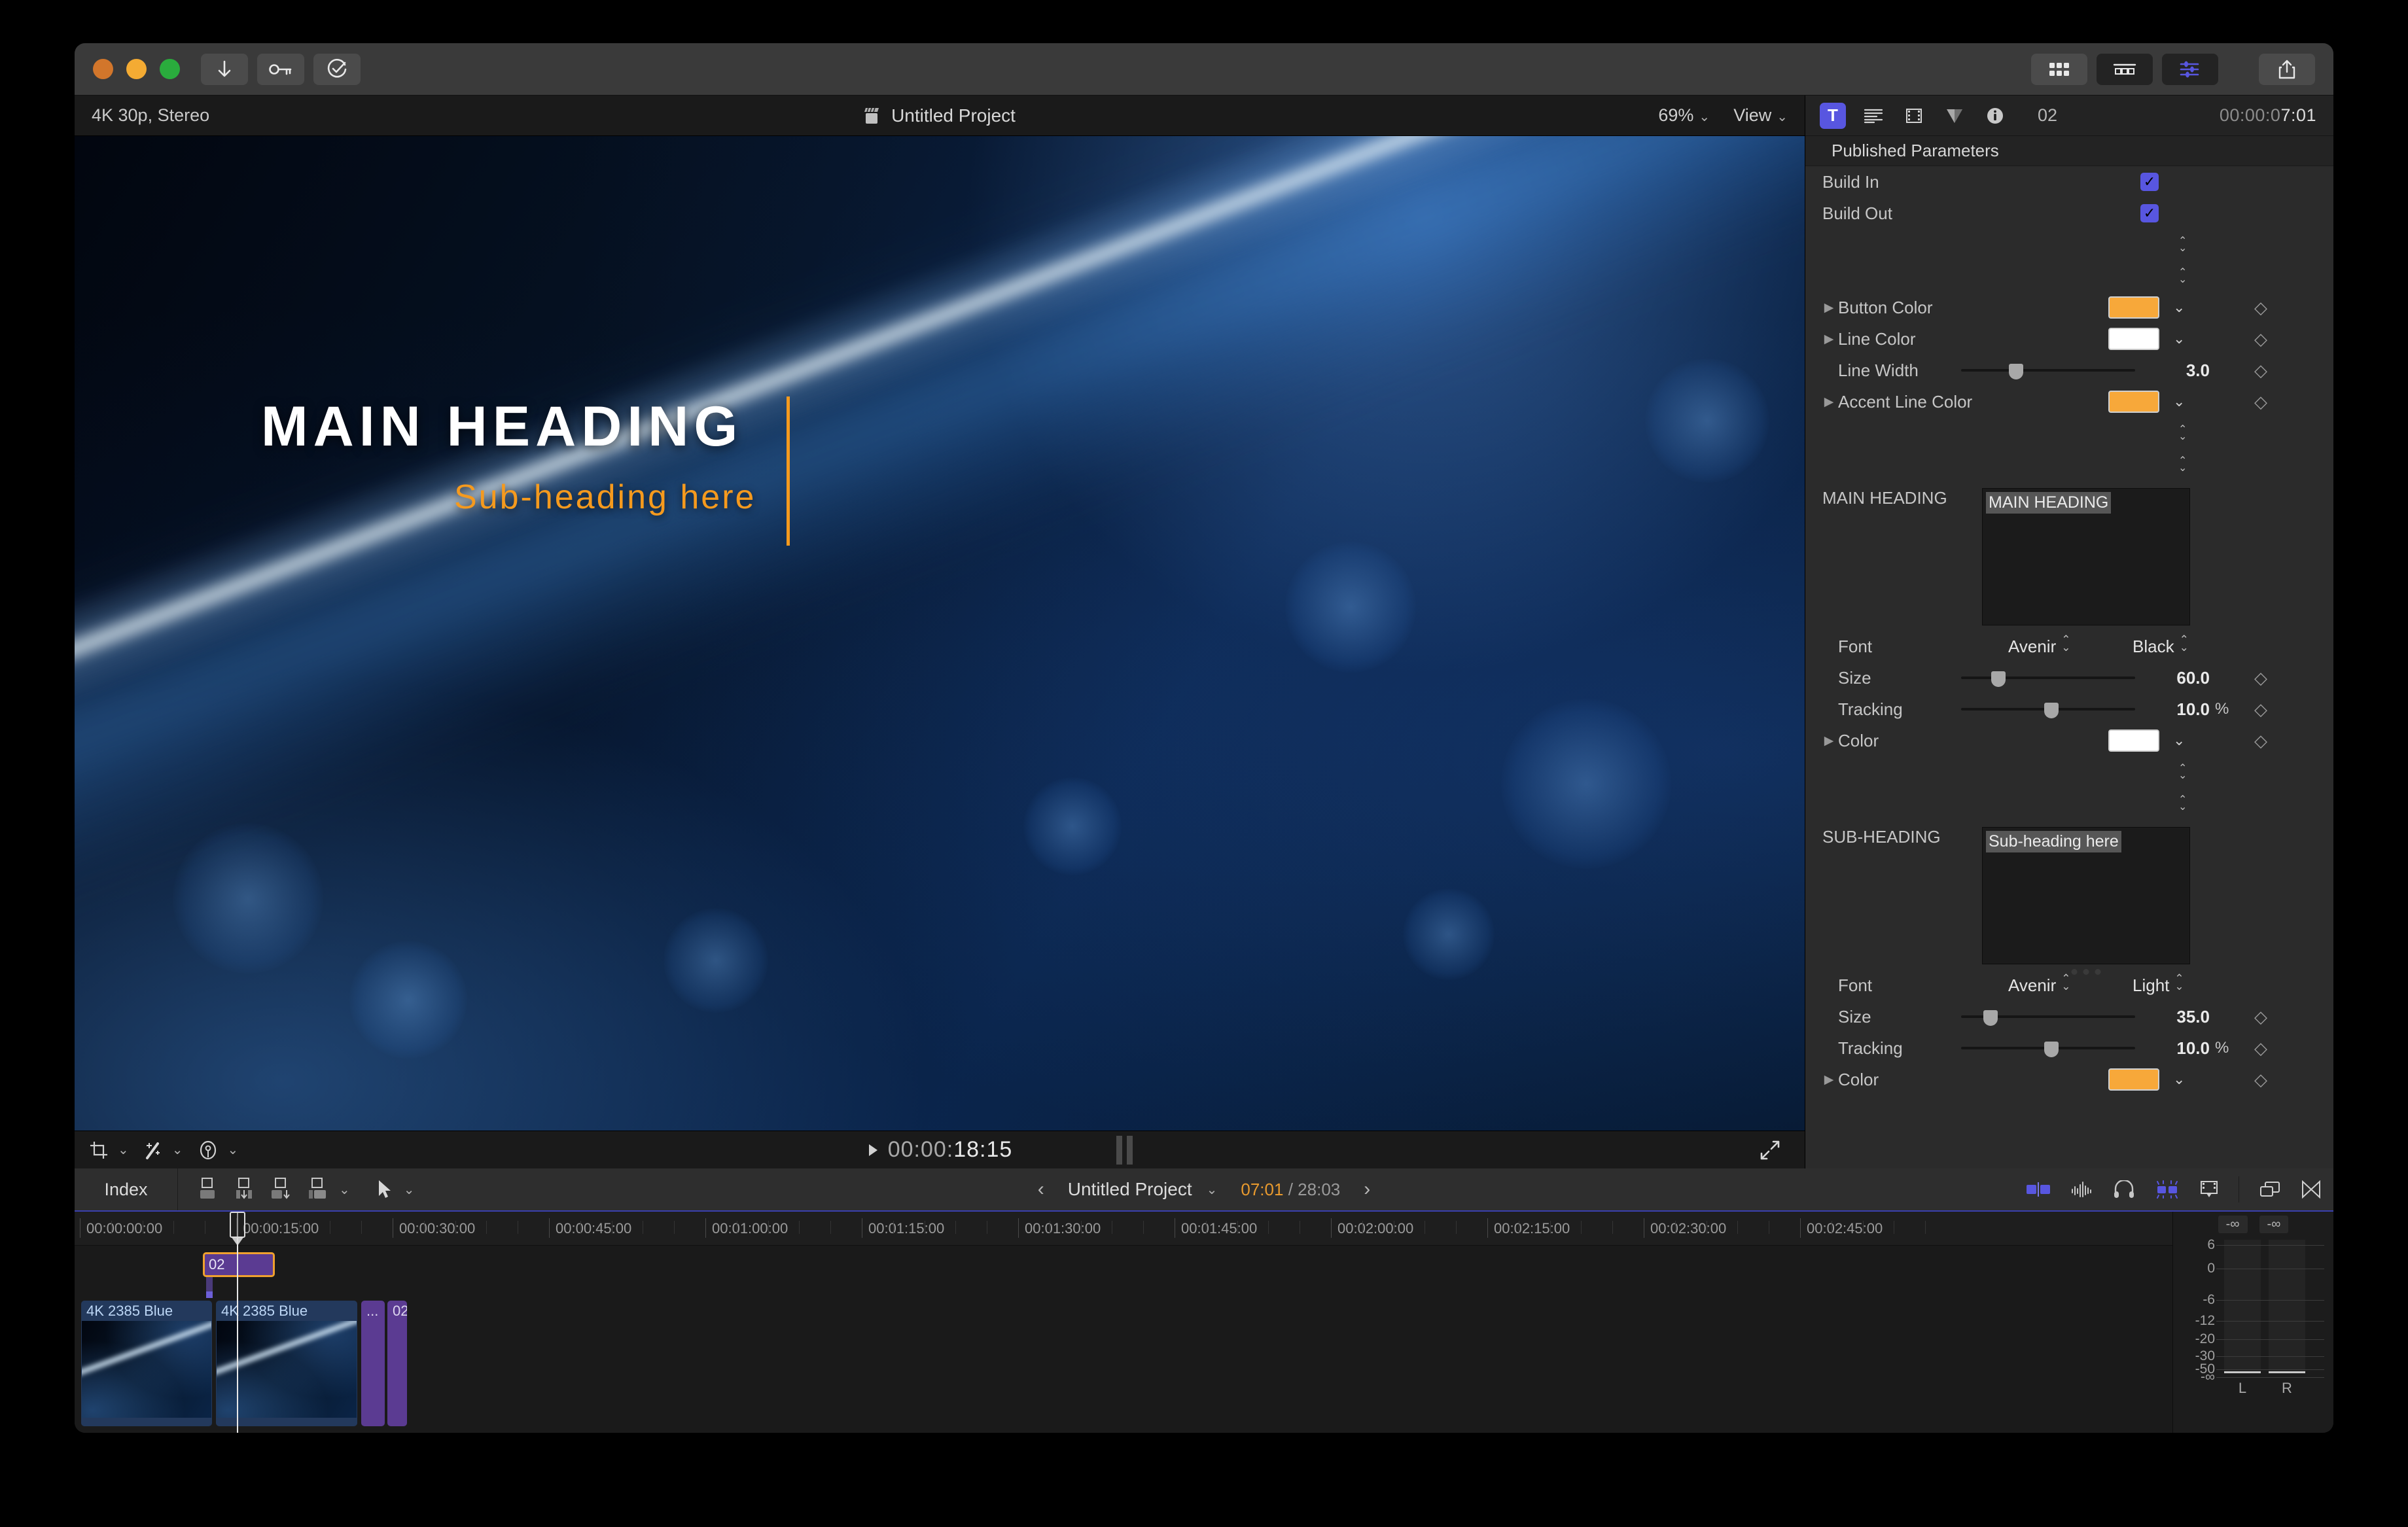 This screenshot has width=2408, height=1527. I want to click on filmstrip-view-icon, so click(2209, 1189).